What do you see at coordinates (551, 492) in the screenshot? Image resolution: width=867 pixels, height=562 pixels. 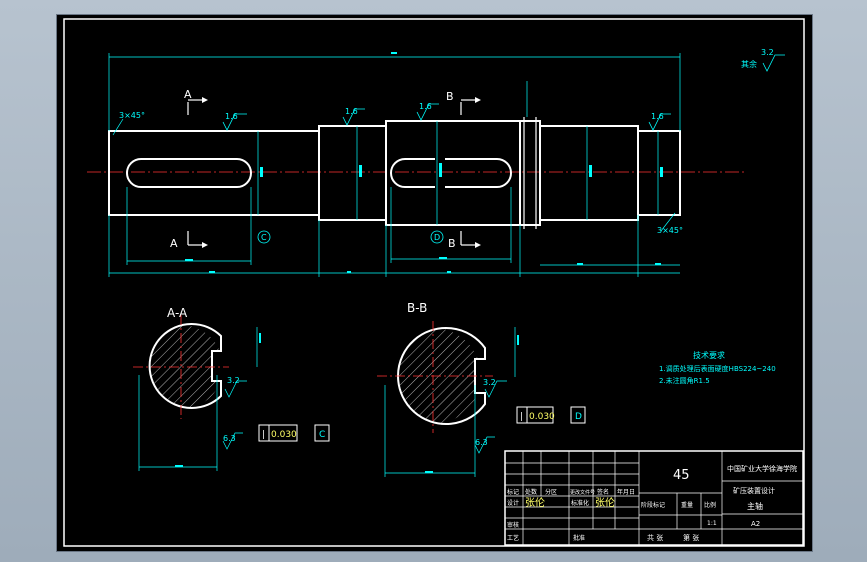 I see `rev-h-2: 分区` at bounding box center [551, 492].